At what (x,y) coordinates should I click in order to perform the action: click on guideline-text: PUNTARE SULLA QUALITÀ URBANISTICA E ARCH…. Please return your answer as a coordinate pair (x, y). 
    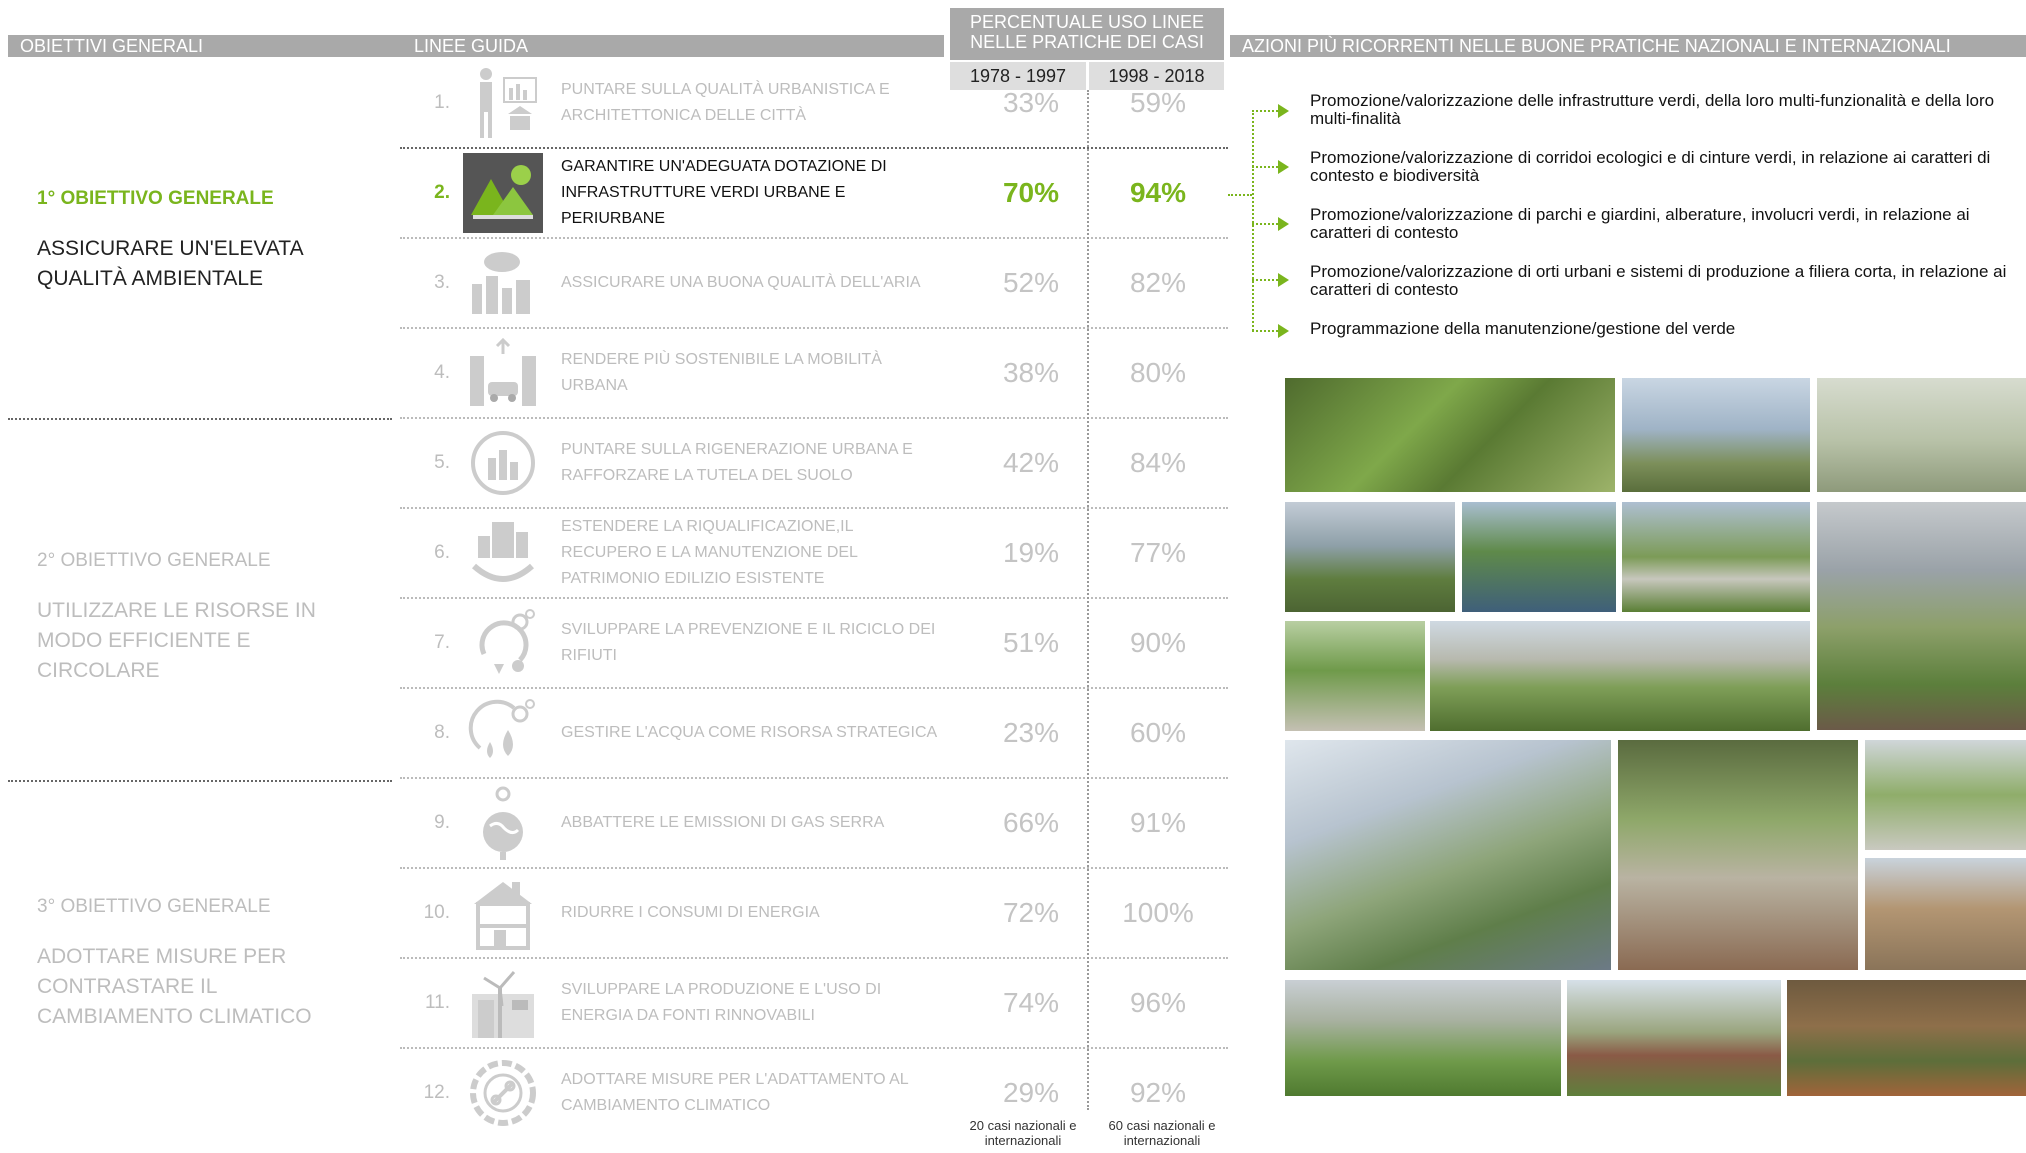
    Looking at the image, I should click on (725, 102).